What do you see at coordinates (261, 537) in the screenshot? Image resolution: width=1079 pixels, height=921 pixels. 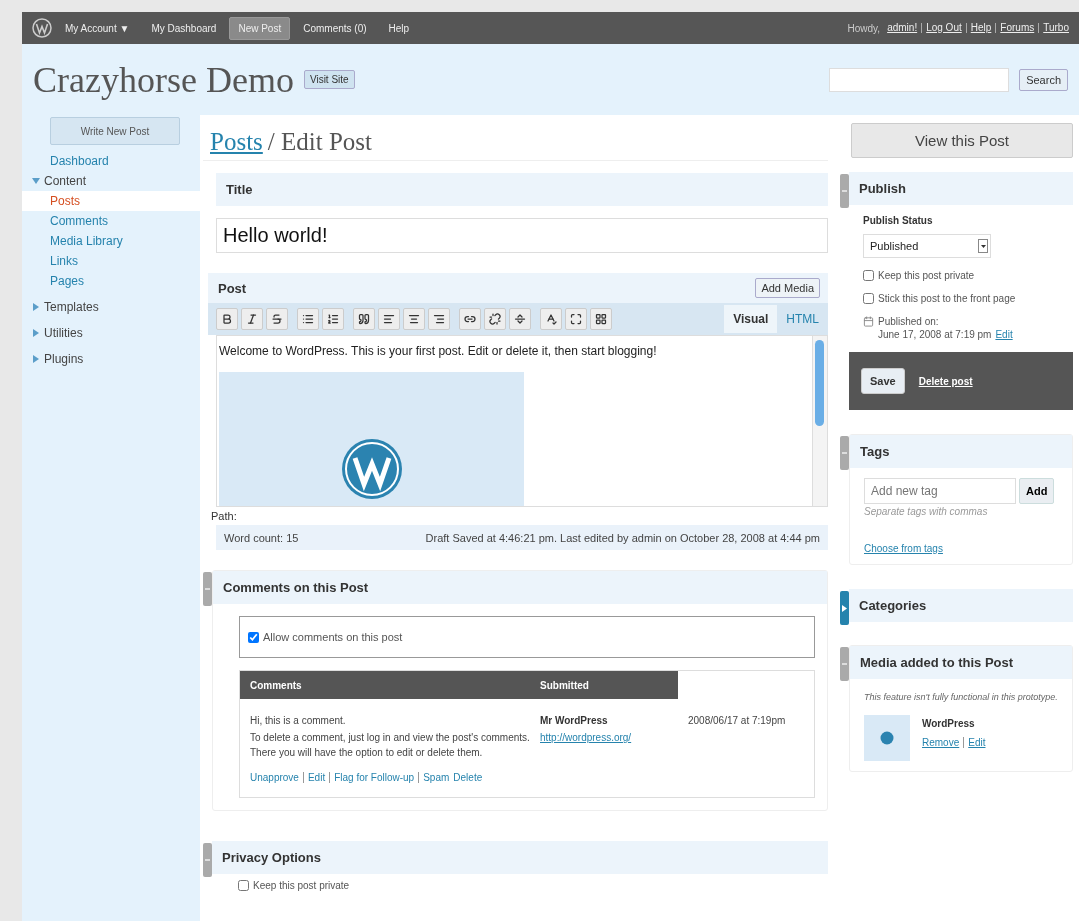 I see `word-count: Word count: 15` at bounding box center [261, 537].